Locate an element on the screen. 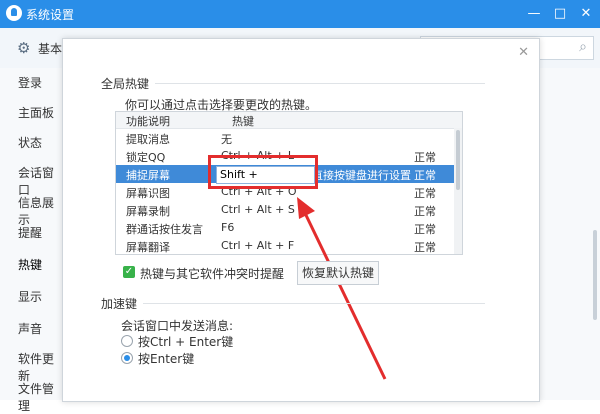 This screenshot has height=414, width=600. title-bar: 系统设置 — □ ✕ is located at coordinates (300, 14).